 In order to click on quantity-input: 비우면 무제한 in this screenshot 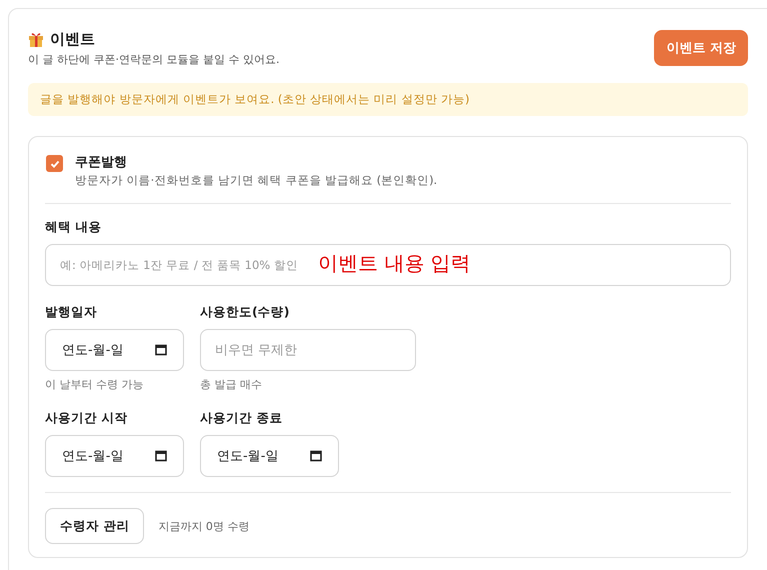, I will do `click(308, 350)`.